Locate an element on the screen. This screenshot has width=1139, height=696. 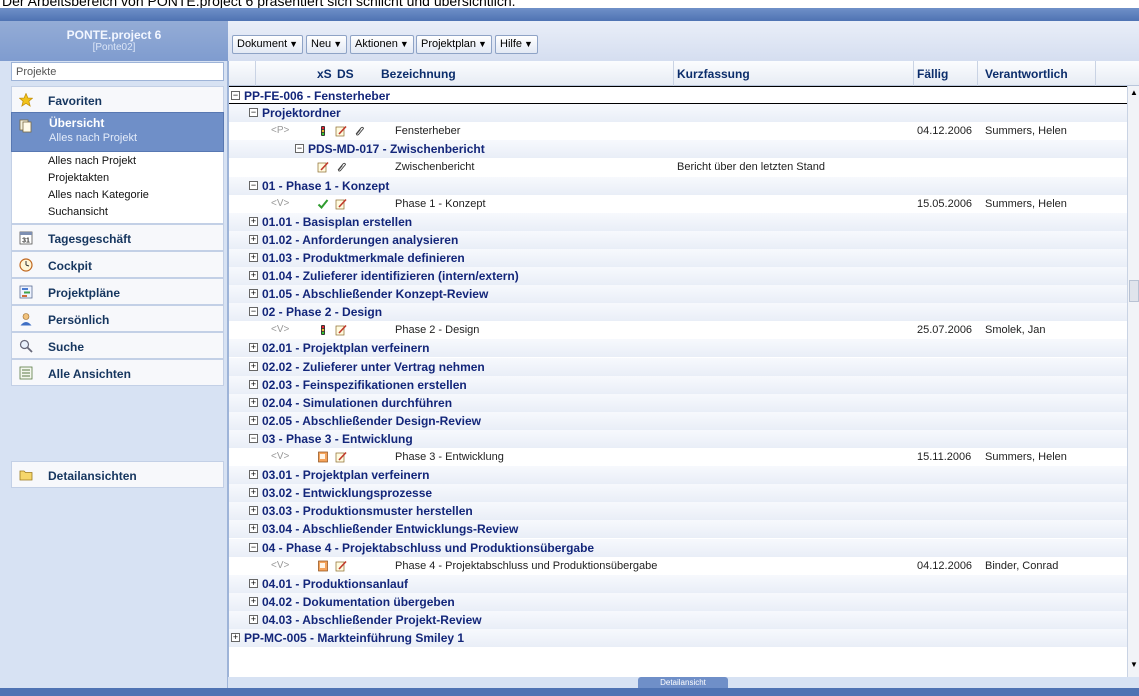
submenu-link-alles-nach-projekt: Alles nach Projekt is located at coordinates (92, 161).